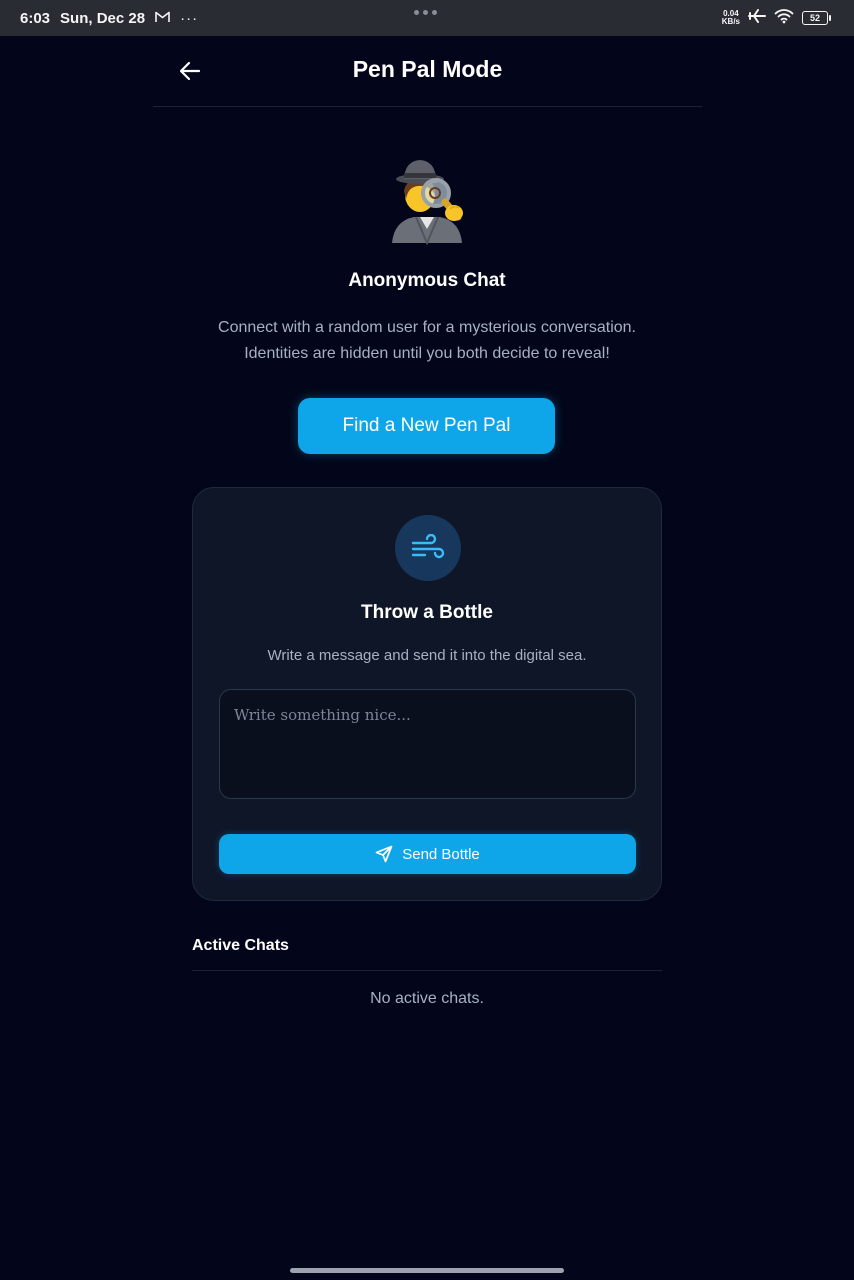  I want to click on bottle-message-input, so click(427, 744).